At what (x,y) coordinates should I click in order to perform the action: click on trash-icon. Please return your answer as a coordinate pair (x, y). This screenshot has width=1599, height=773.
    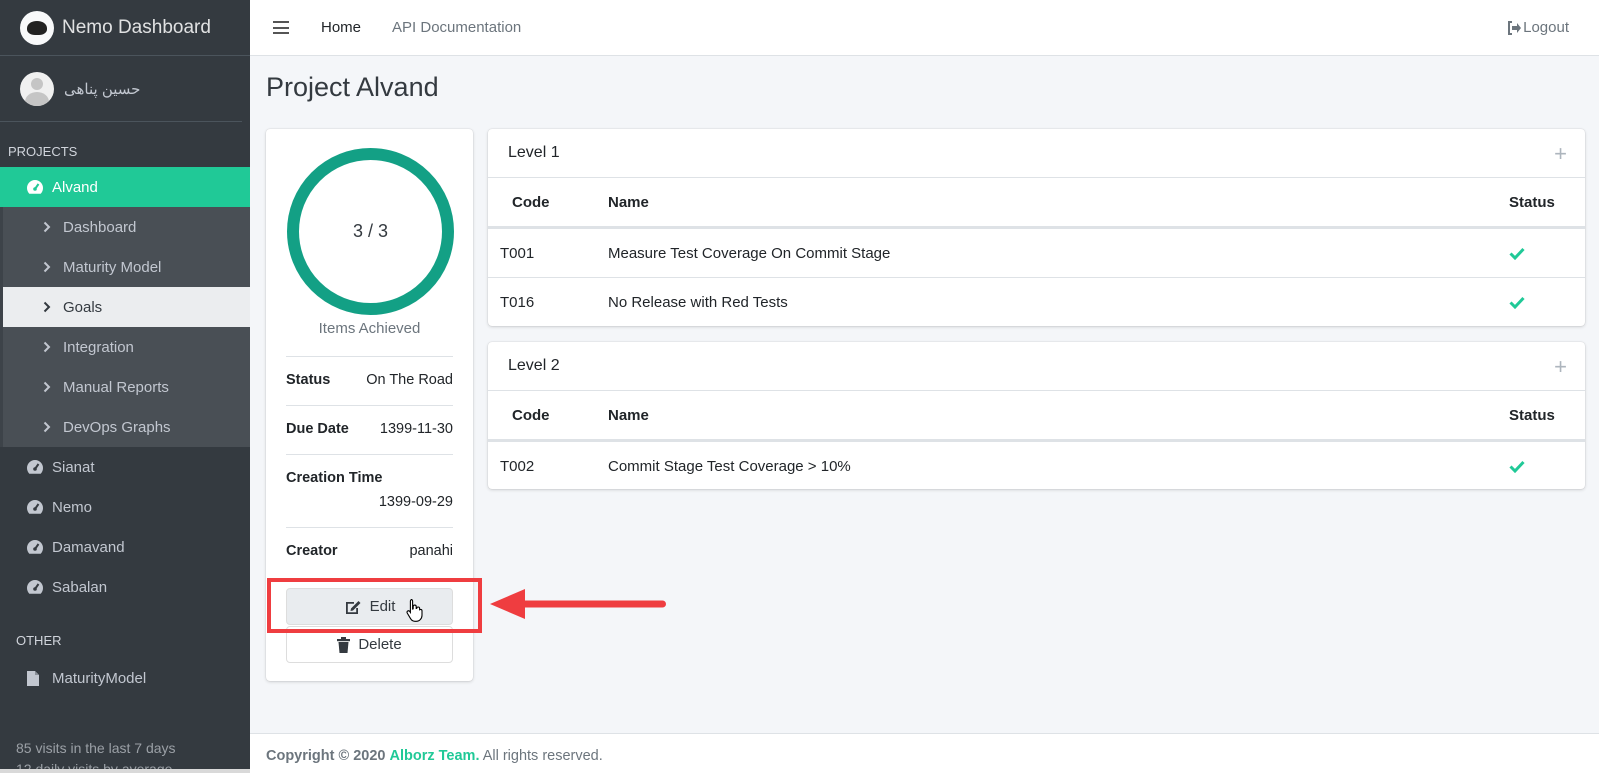
    Looking at the image, I should click on (344, 644).